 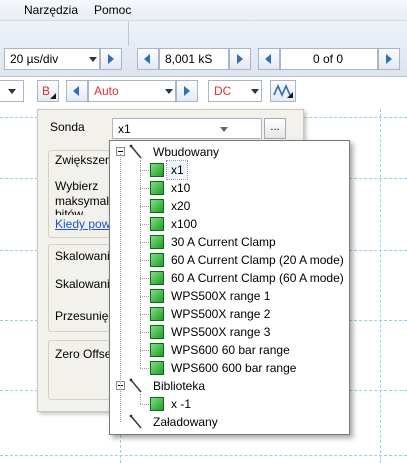 I want to click on probe-option: 60 A Current Clamp (20 A mode), so click(x=243, y=260).